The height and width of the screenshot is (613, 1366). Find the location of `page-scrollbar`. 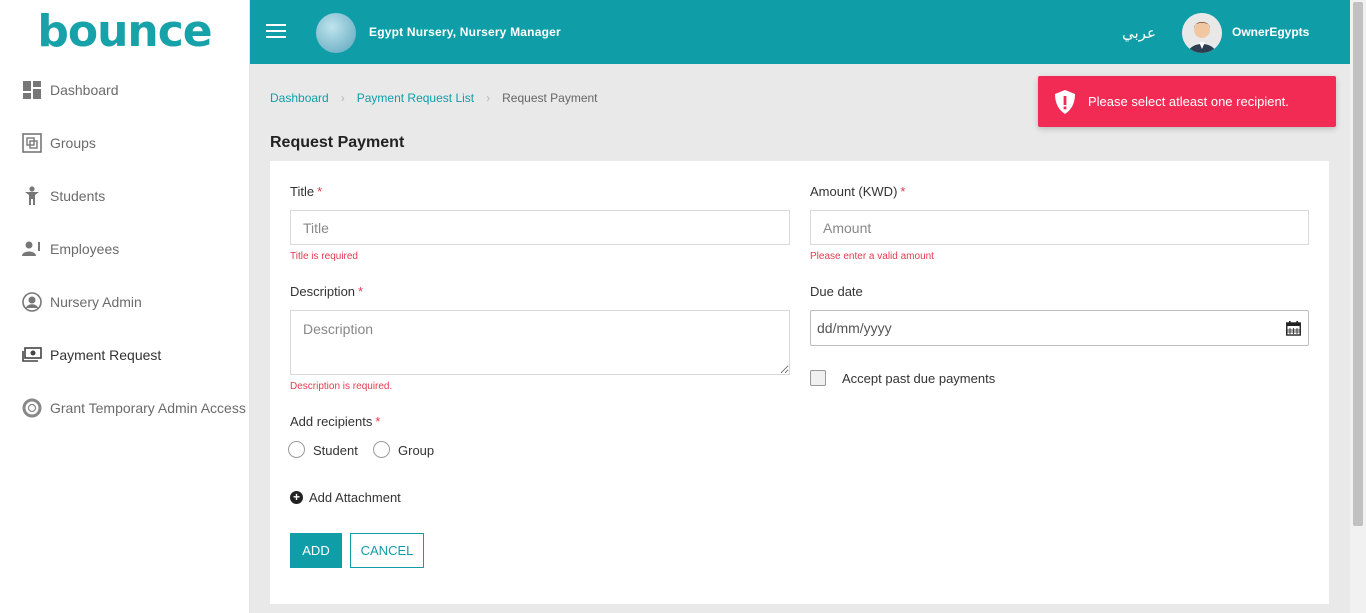

page-scrollbar is located at coordinates (1358, 306).